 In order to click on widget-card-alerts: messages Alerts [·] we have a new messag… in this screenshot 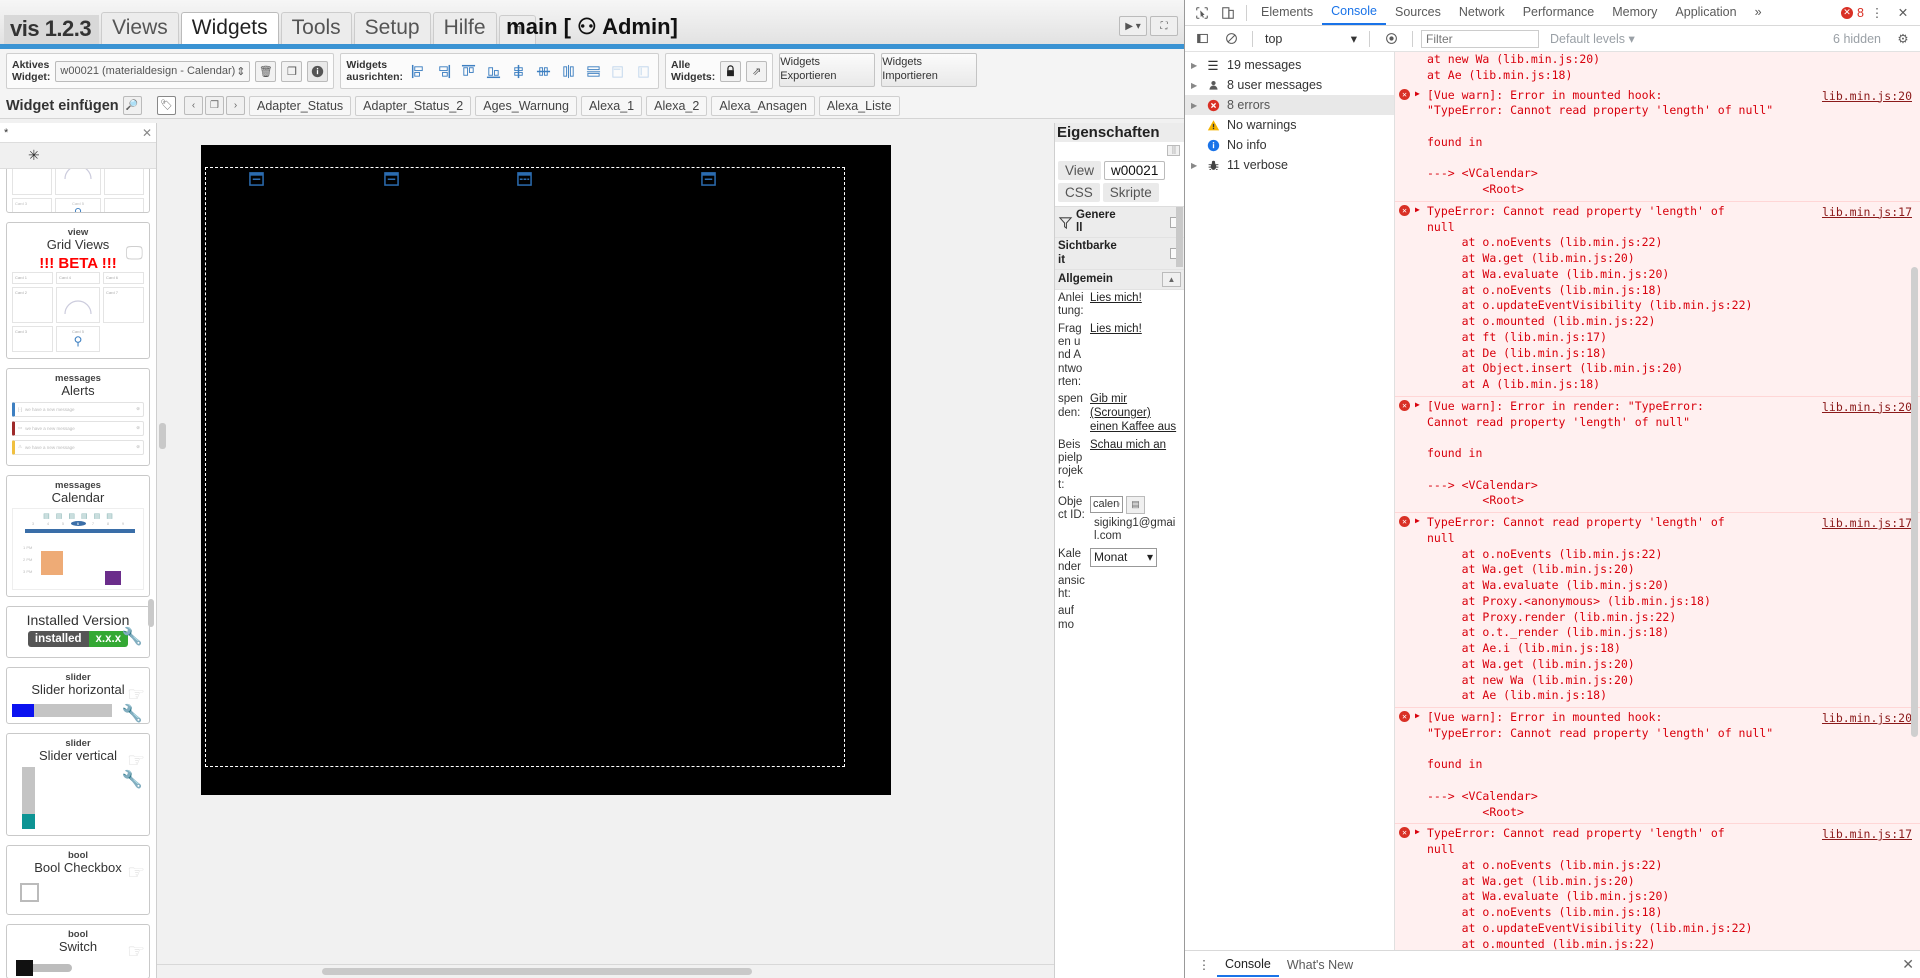, I will do `click(78, 417)`.